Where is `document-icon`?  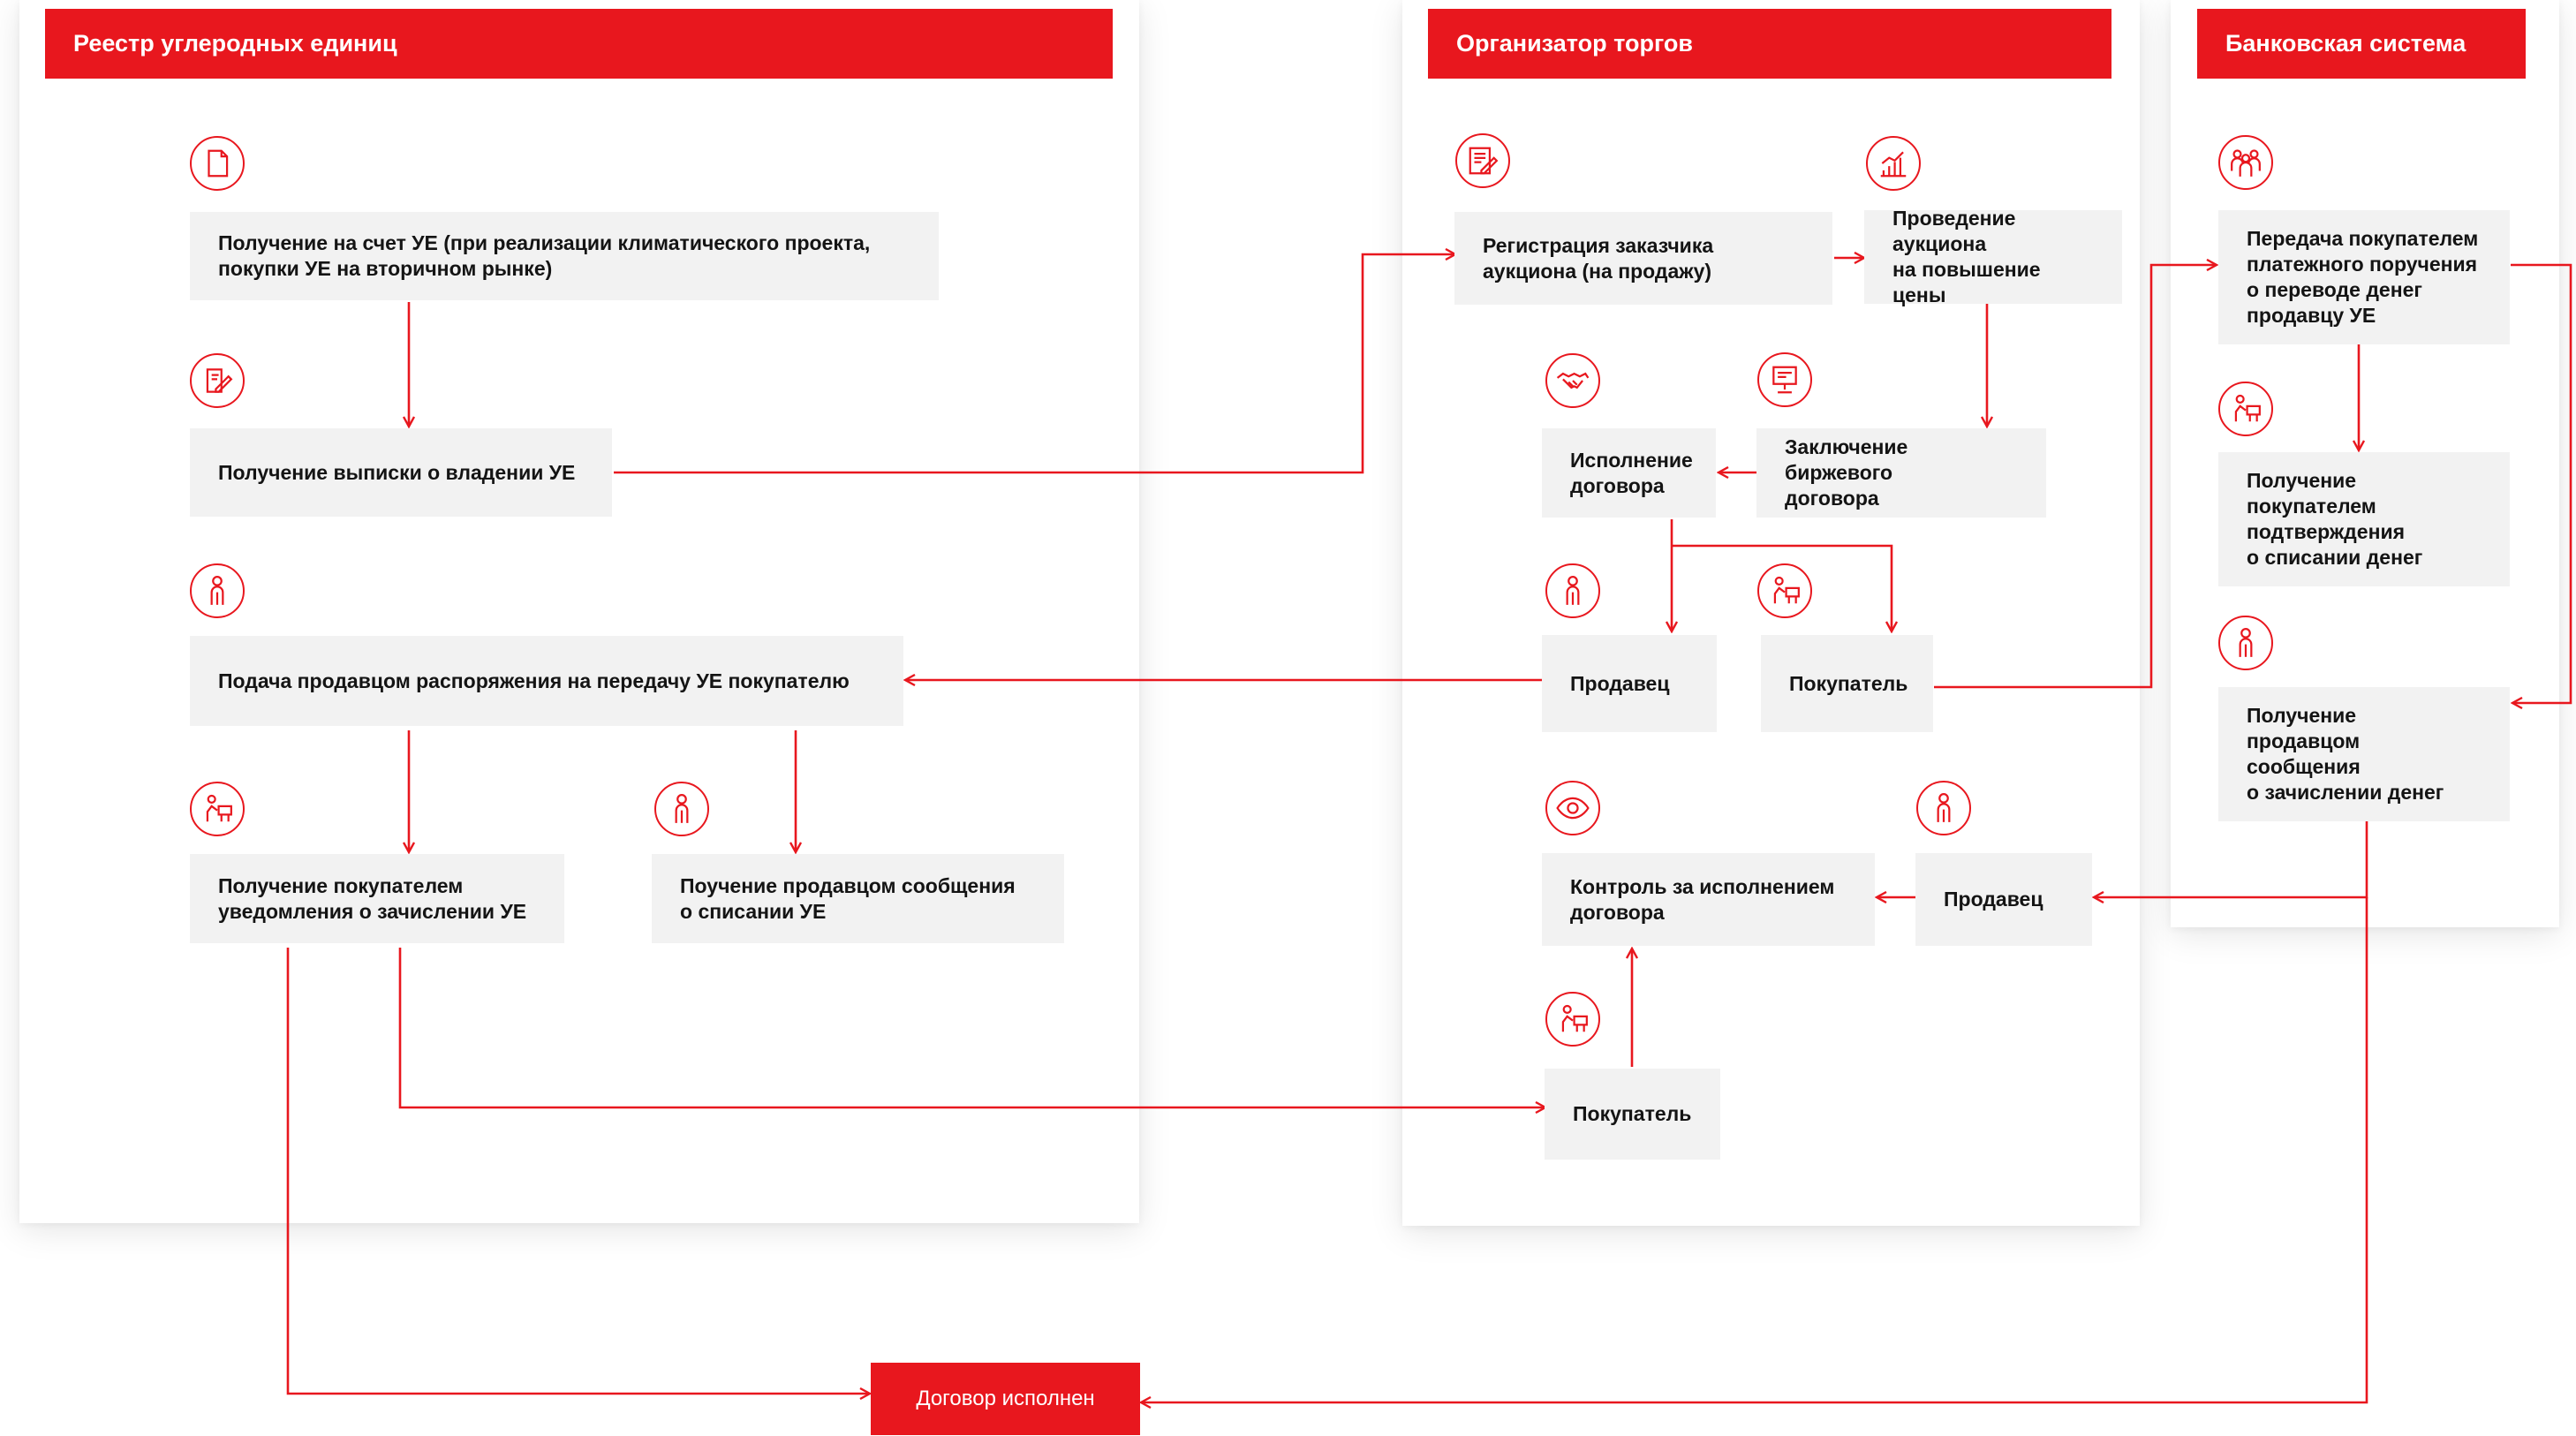 document-icon is located at coordinates (217, 163).